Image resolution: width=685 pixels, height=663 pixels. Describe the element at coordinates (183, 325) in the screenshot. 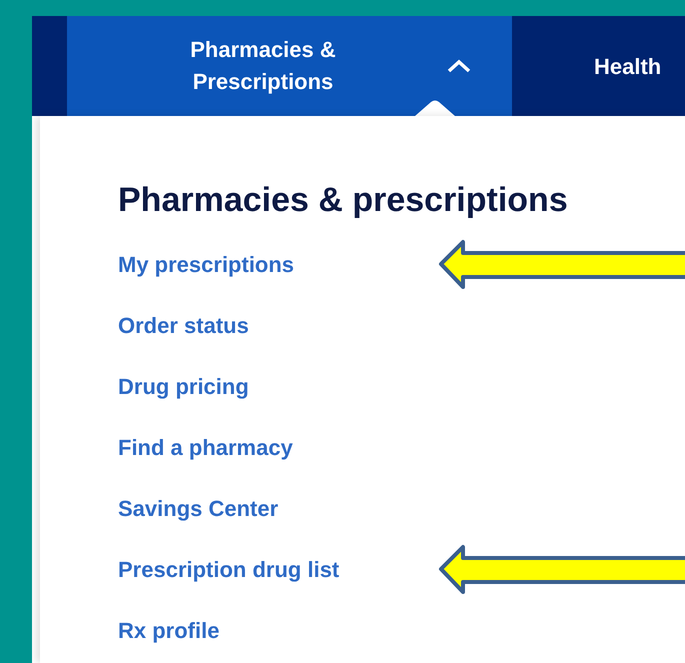

I see `menu-link: Order status` at that location.